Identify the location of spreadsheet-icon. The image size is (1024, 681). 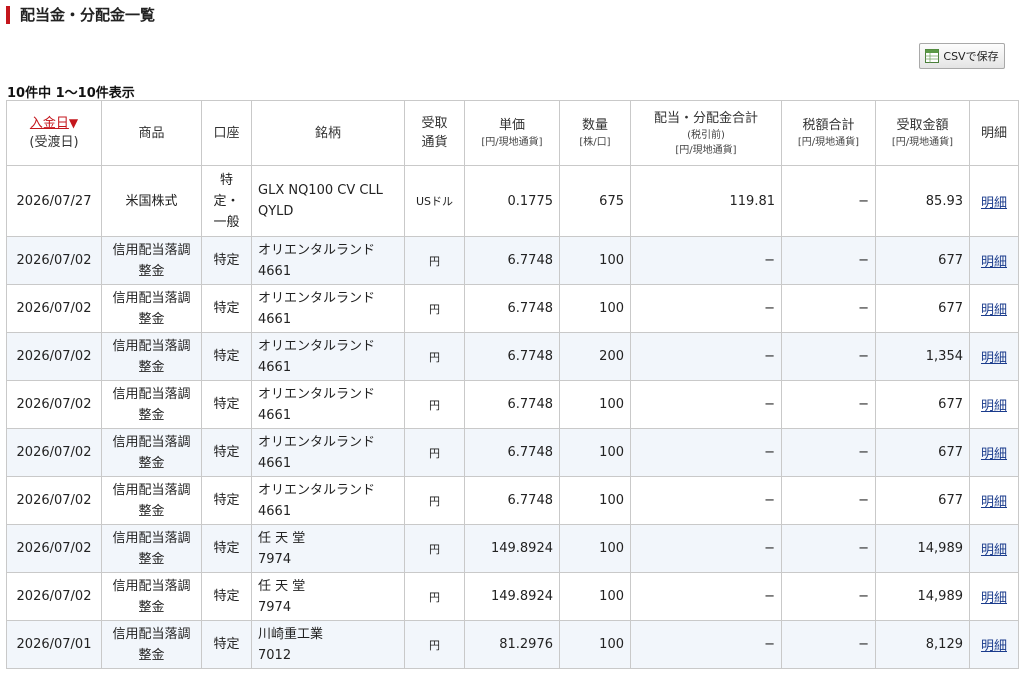
(932, 56).